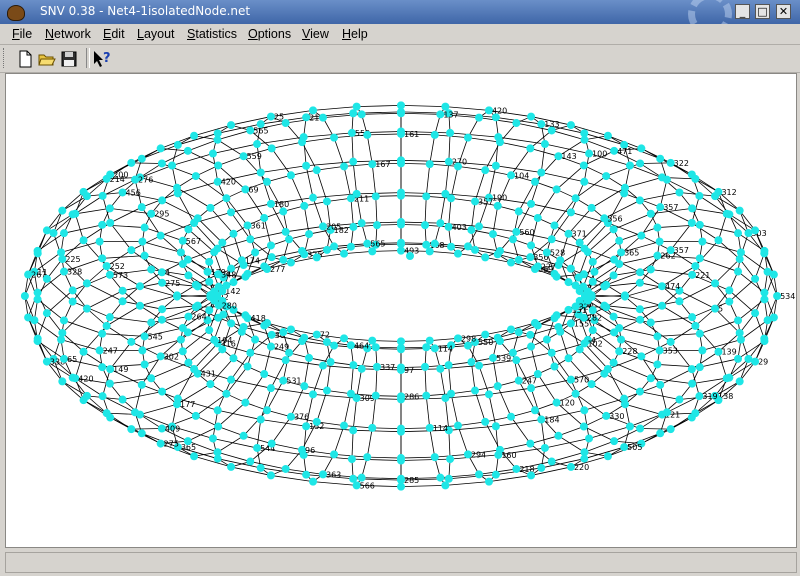  What do you see at coordinates (355, 34) in the screenshot?
I see `menu-help: Help` at bounding box center [355, 34].